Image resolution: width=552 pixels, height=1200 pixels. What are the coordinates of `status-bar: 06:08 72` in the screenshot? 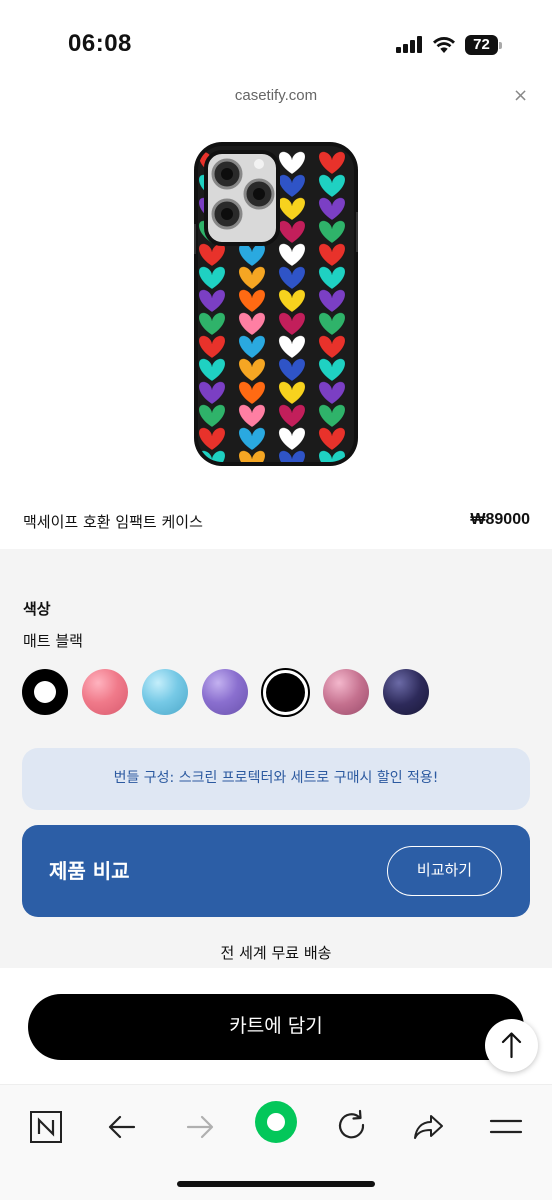 It's located at (276, 42).